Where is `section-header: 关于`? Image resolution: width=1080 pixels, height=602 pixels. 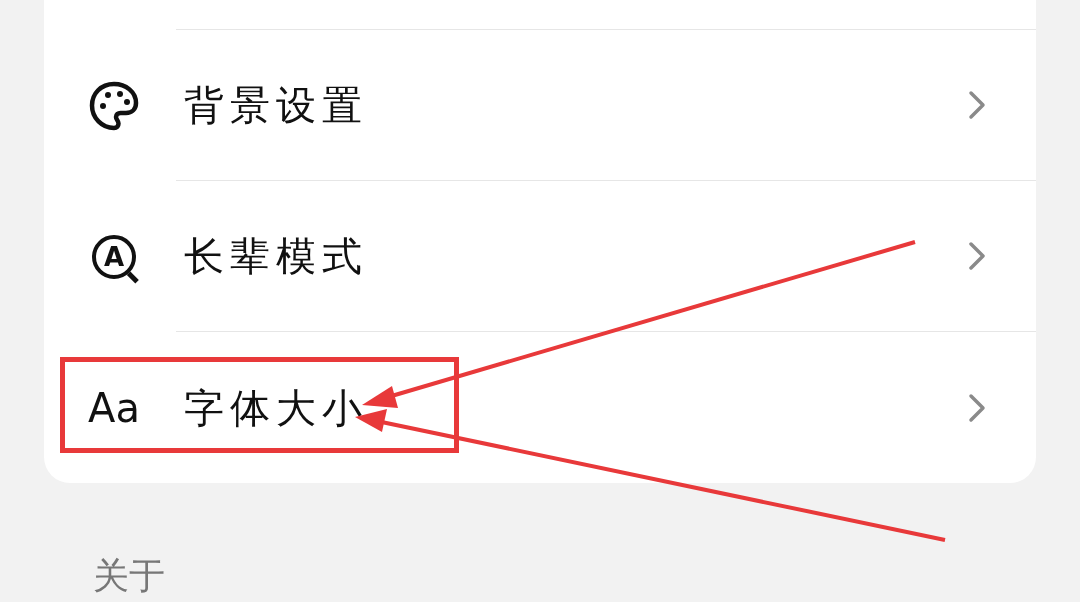 section-header: 关于 is located at coordinates (129, 575).